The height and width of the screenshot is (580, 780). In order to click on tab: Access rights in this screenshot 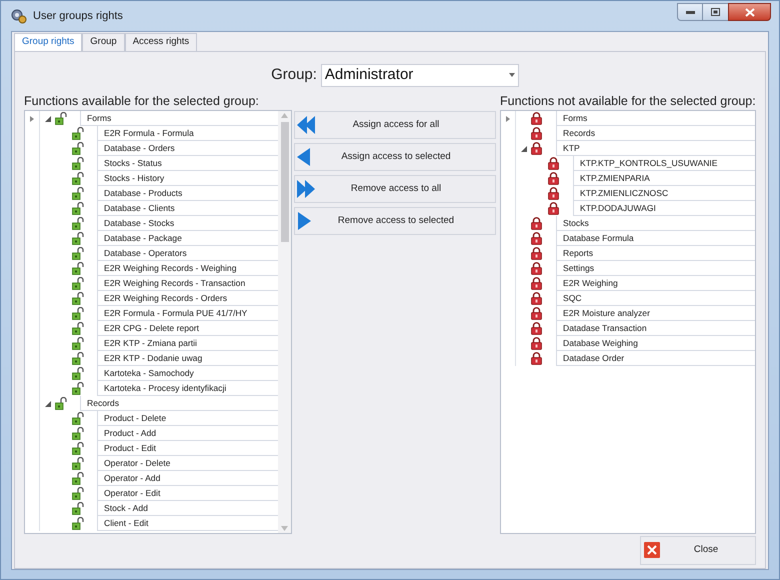, I will do `click(161, 42)`.